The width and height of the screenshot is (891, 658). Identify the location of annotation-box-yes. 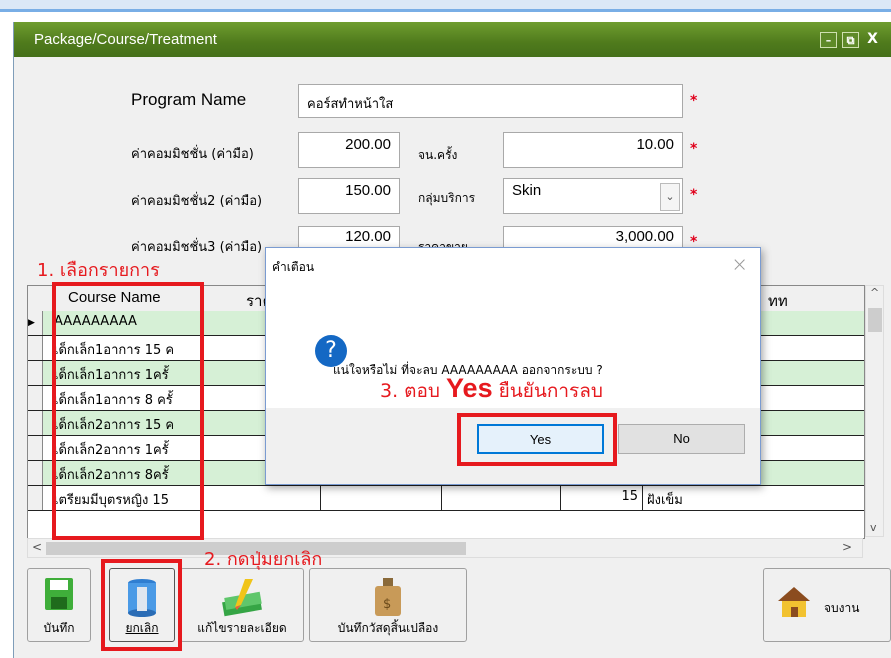
(537, 439).